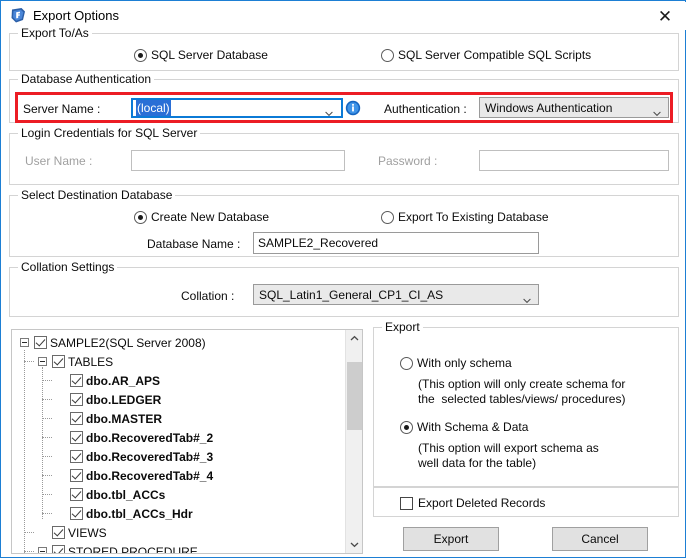 The width and height of the screenshot is (686, 558). I want to click on tree-item-label: dbo.RecoveredTab#_4, so click(150, 475).